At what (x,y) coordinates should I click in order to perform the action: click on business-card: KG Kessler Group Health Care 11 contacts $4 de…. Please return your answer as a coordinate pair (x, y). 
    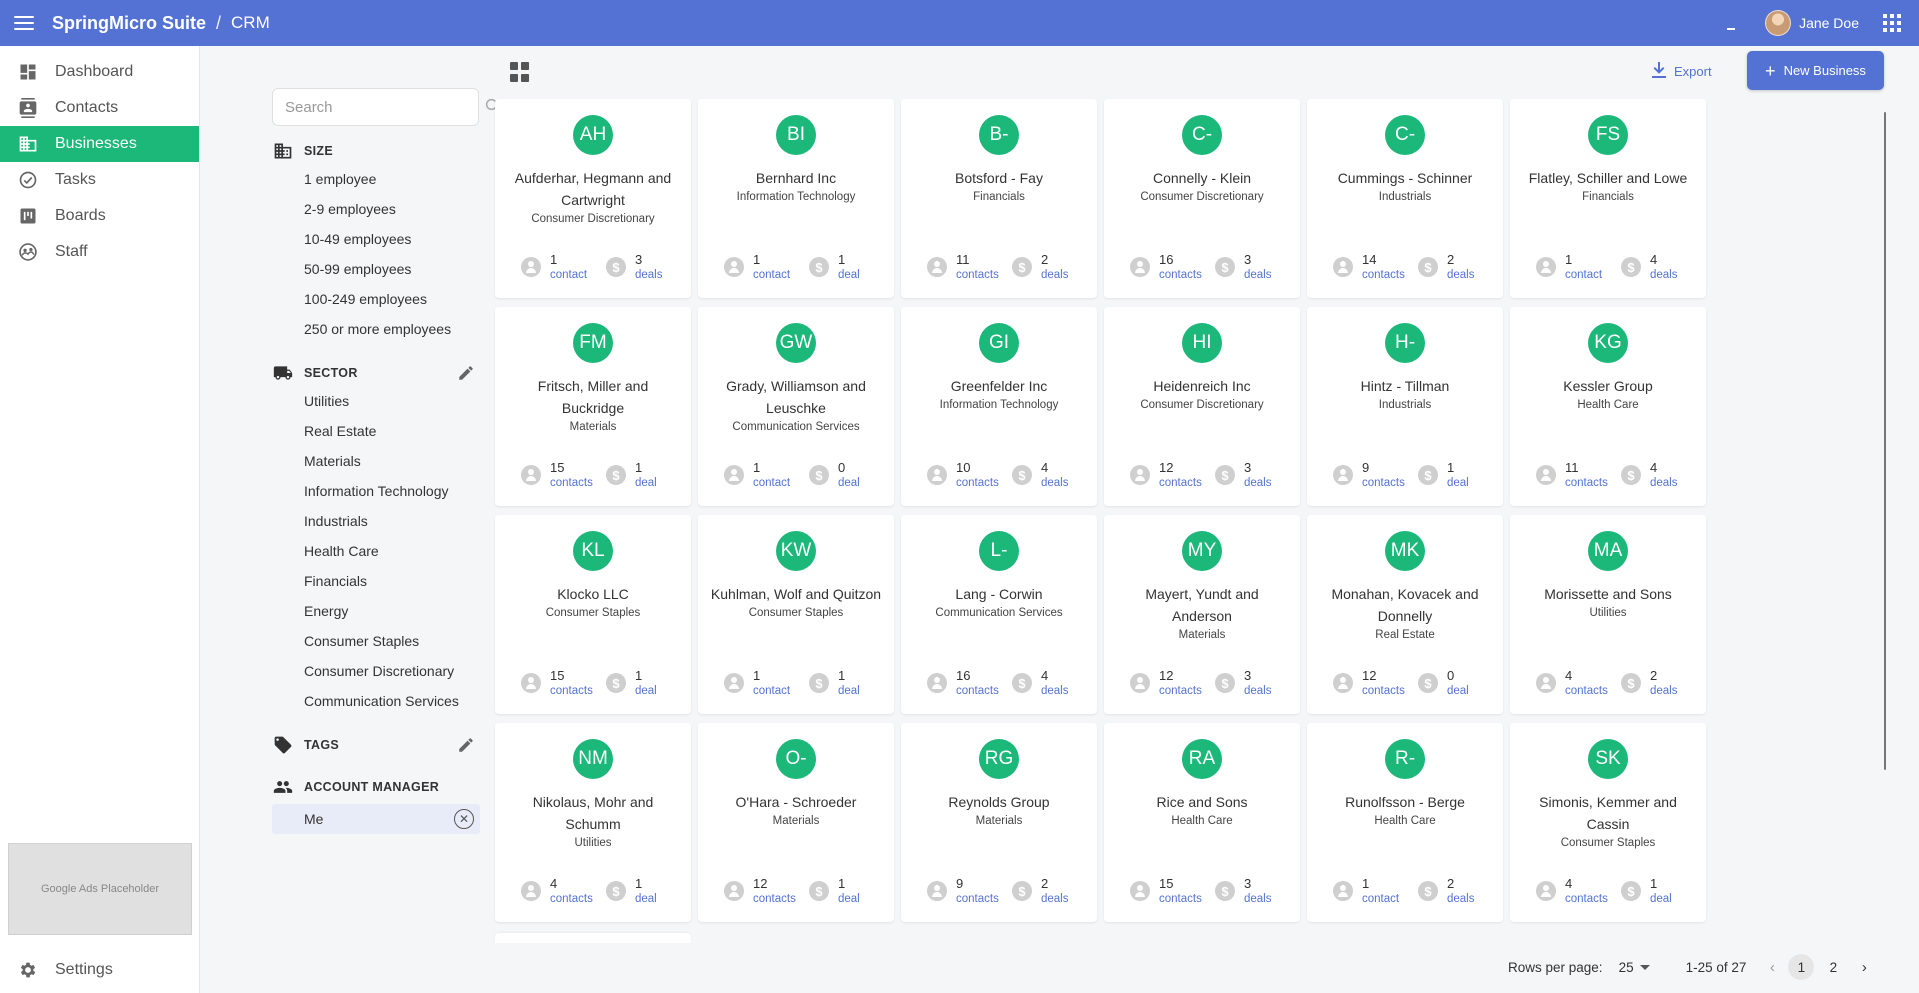
    Looking at the image, I should click on (1608, 406).